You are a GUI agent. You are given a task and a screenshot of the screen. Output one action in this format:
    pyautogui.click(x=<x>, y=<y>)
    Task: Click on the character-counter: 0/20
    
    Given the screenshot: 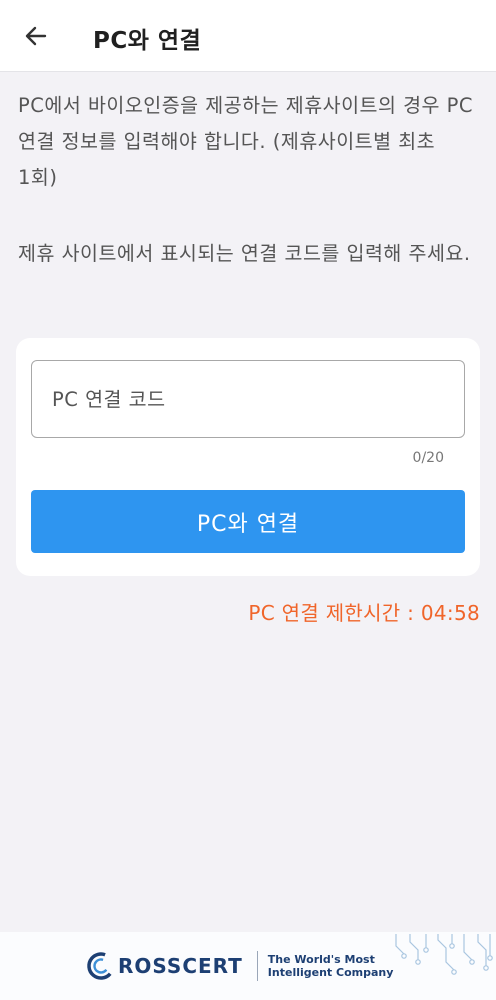 What is the action you would take?
    pyautogui.click(x=428, y=458)
    